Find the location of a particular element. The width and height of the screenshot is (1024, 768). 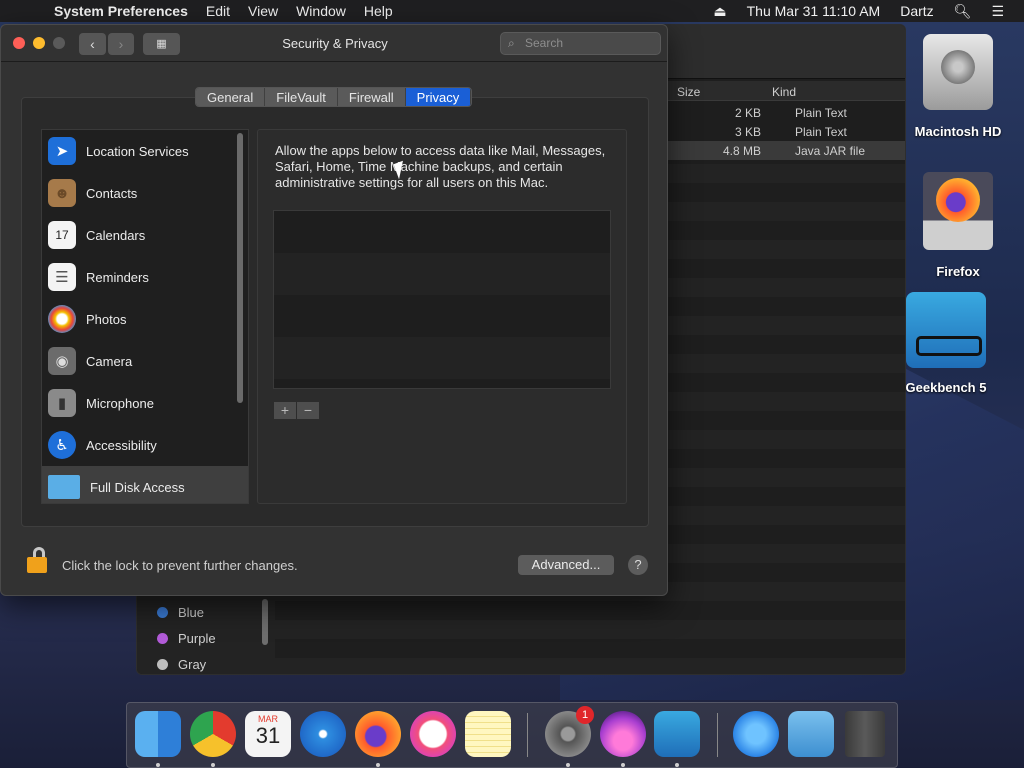

tab-firewall: Firewall is located at coordinates (371, 97).